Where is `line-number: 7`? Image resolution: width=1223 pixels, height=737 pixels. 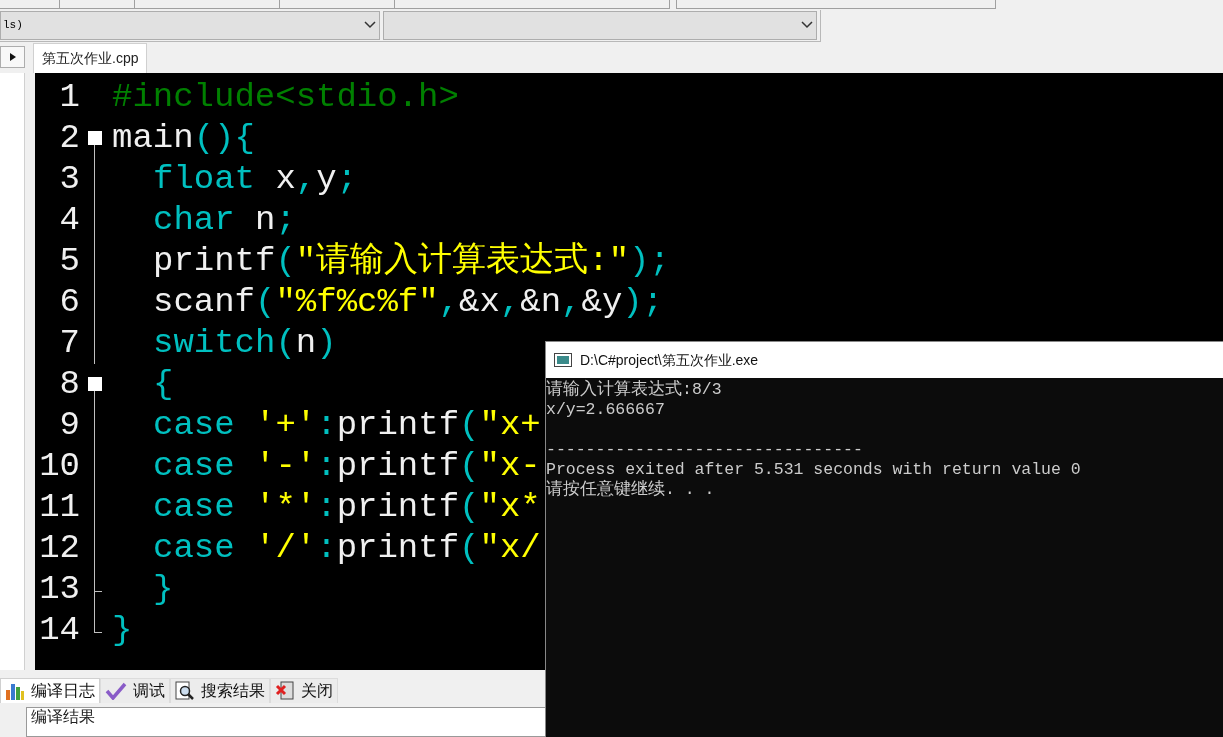
line-number: 7 is located at coordinates (69, 343).